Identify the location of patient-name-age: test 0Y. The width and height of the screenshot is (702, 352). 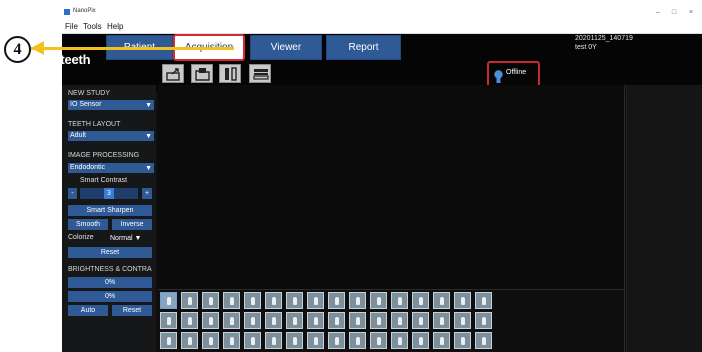
(586, 47).